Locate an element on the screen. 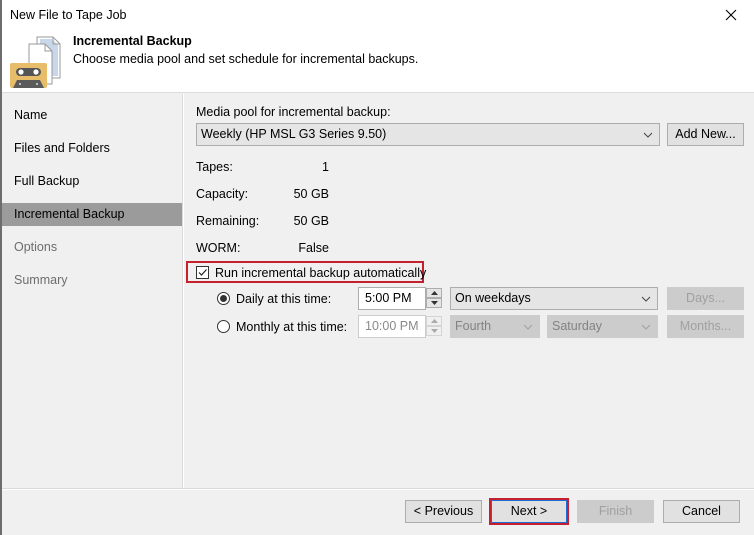  daily-time-spinner is located at coordinates (434, 298).